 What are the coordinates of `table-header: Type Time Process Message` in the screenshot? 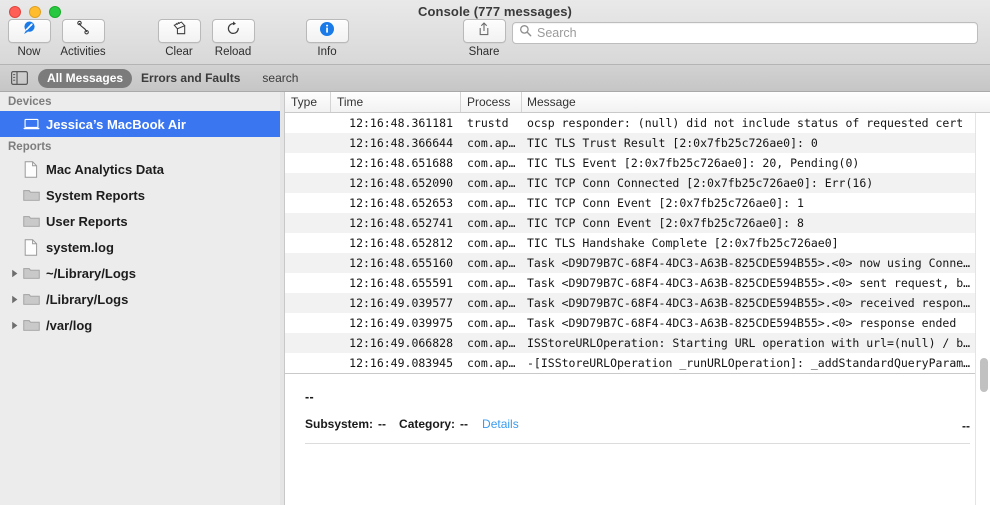 It's located at (637, 102).